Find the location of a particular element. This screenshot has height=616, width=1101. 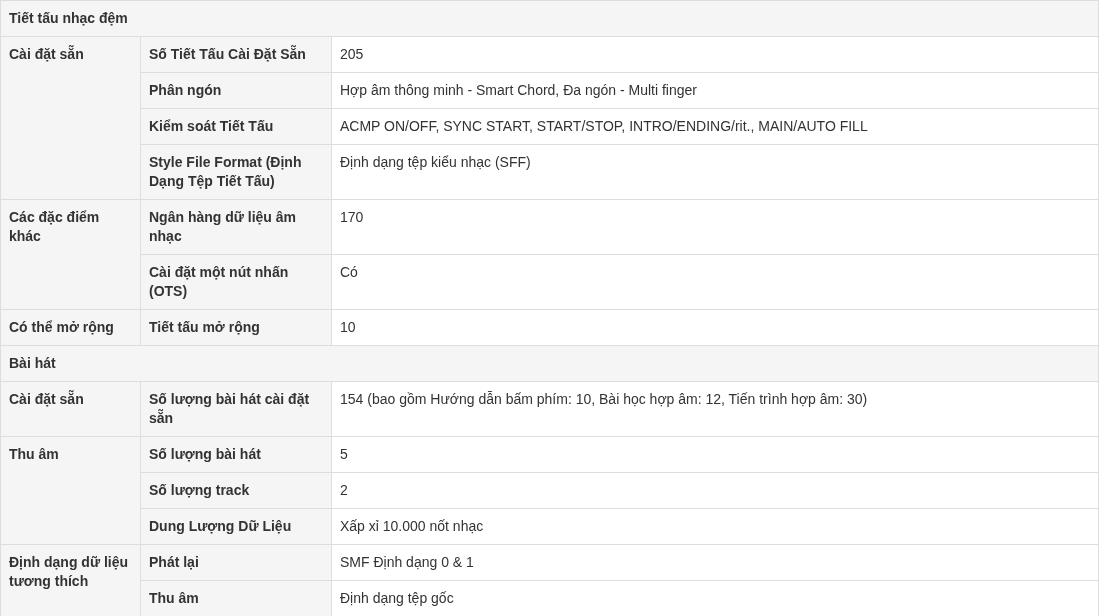

group-label-cell: Thu âm is located at coordinates (70, 490).